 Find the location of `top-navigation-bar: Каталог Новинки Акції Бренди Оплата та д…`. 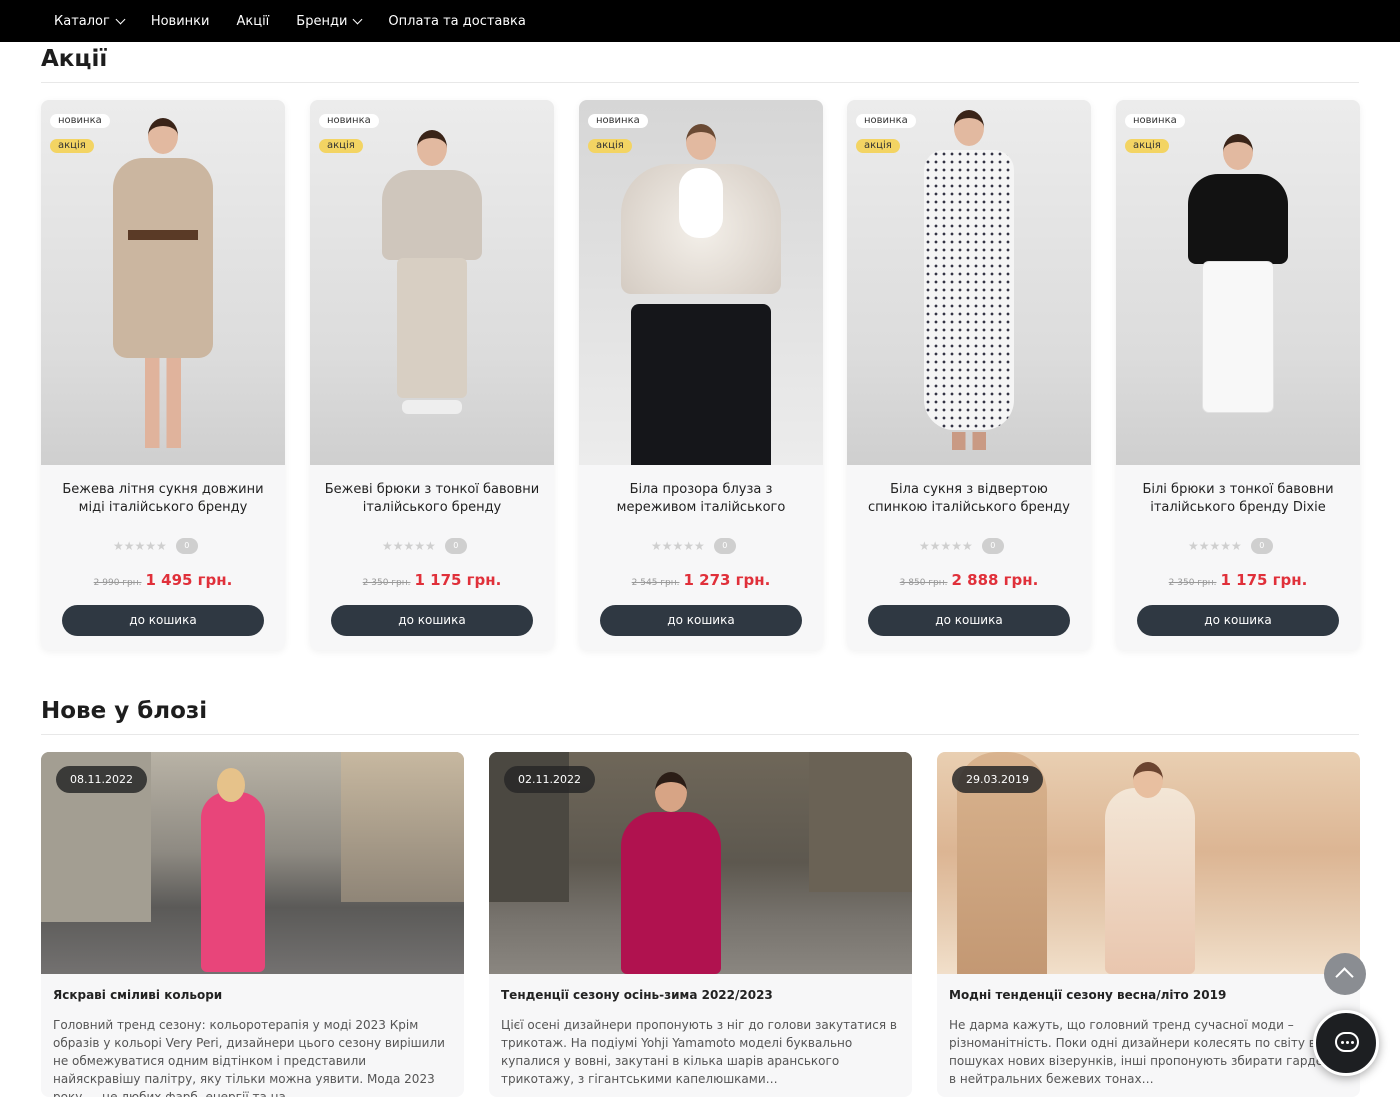

top-navigation-bar: Каталог Новинки Акції Бренди Оплата та д… is located at coordinates (700, 21).